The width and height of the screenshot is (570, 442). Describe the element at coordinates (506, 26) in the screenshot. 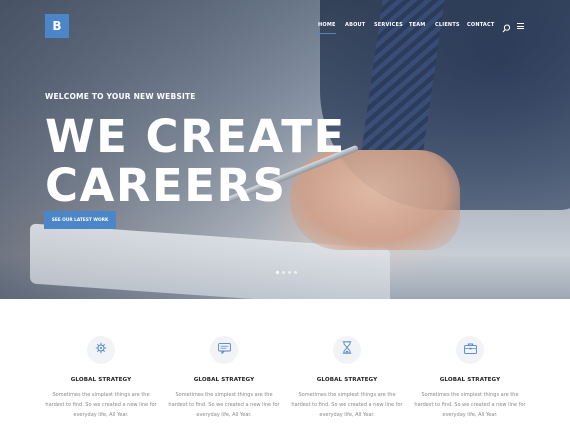

I see `search-icon` at that location.